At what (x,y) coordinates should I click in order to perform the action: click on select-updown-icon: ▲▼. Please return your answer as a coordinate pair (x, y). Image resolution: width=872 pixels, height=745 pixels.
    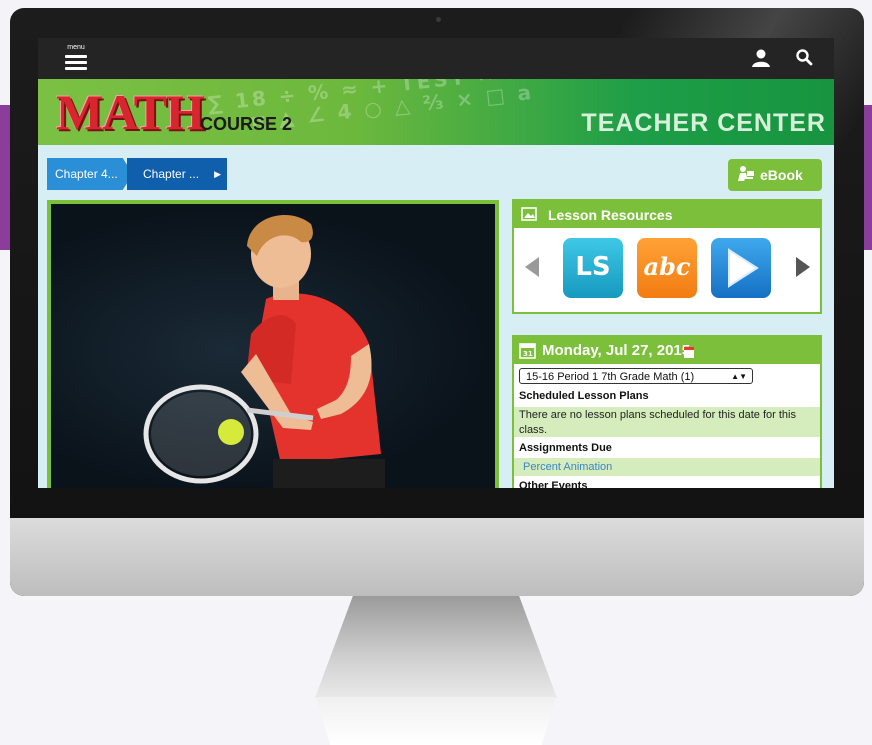
    Looking at the image, I should click on (739, 376).